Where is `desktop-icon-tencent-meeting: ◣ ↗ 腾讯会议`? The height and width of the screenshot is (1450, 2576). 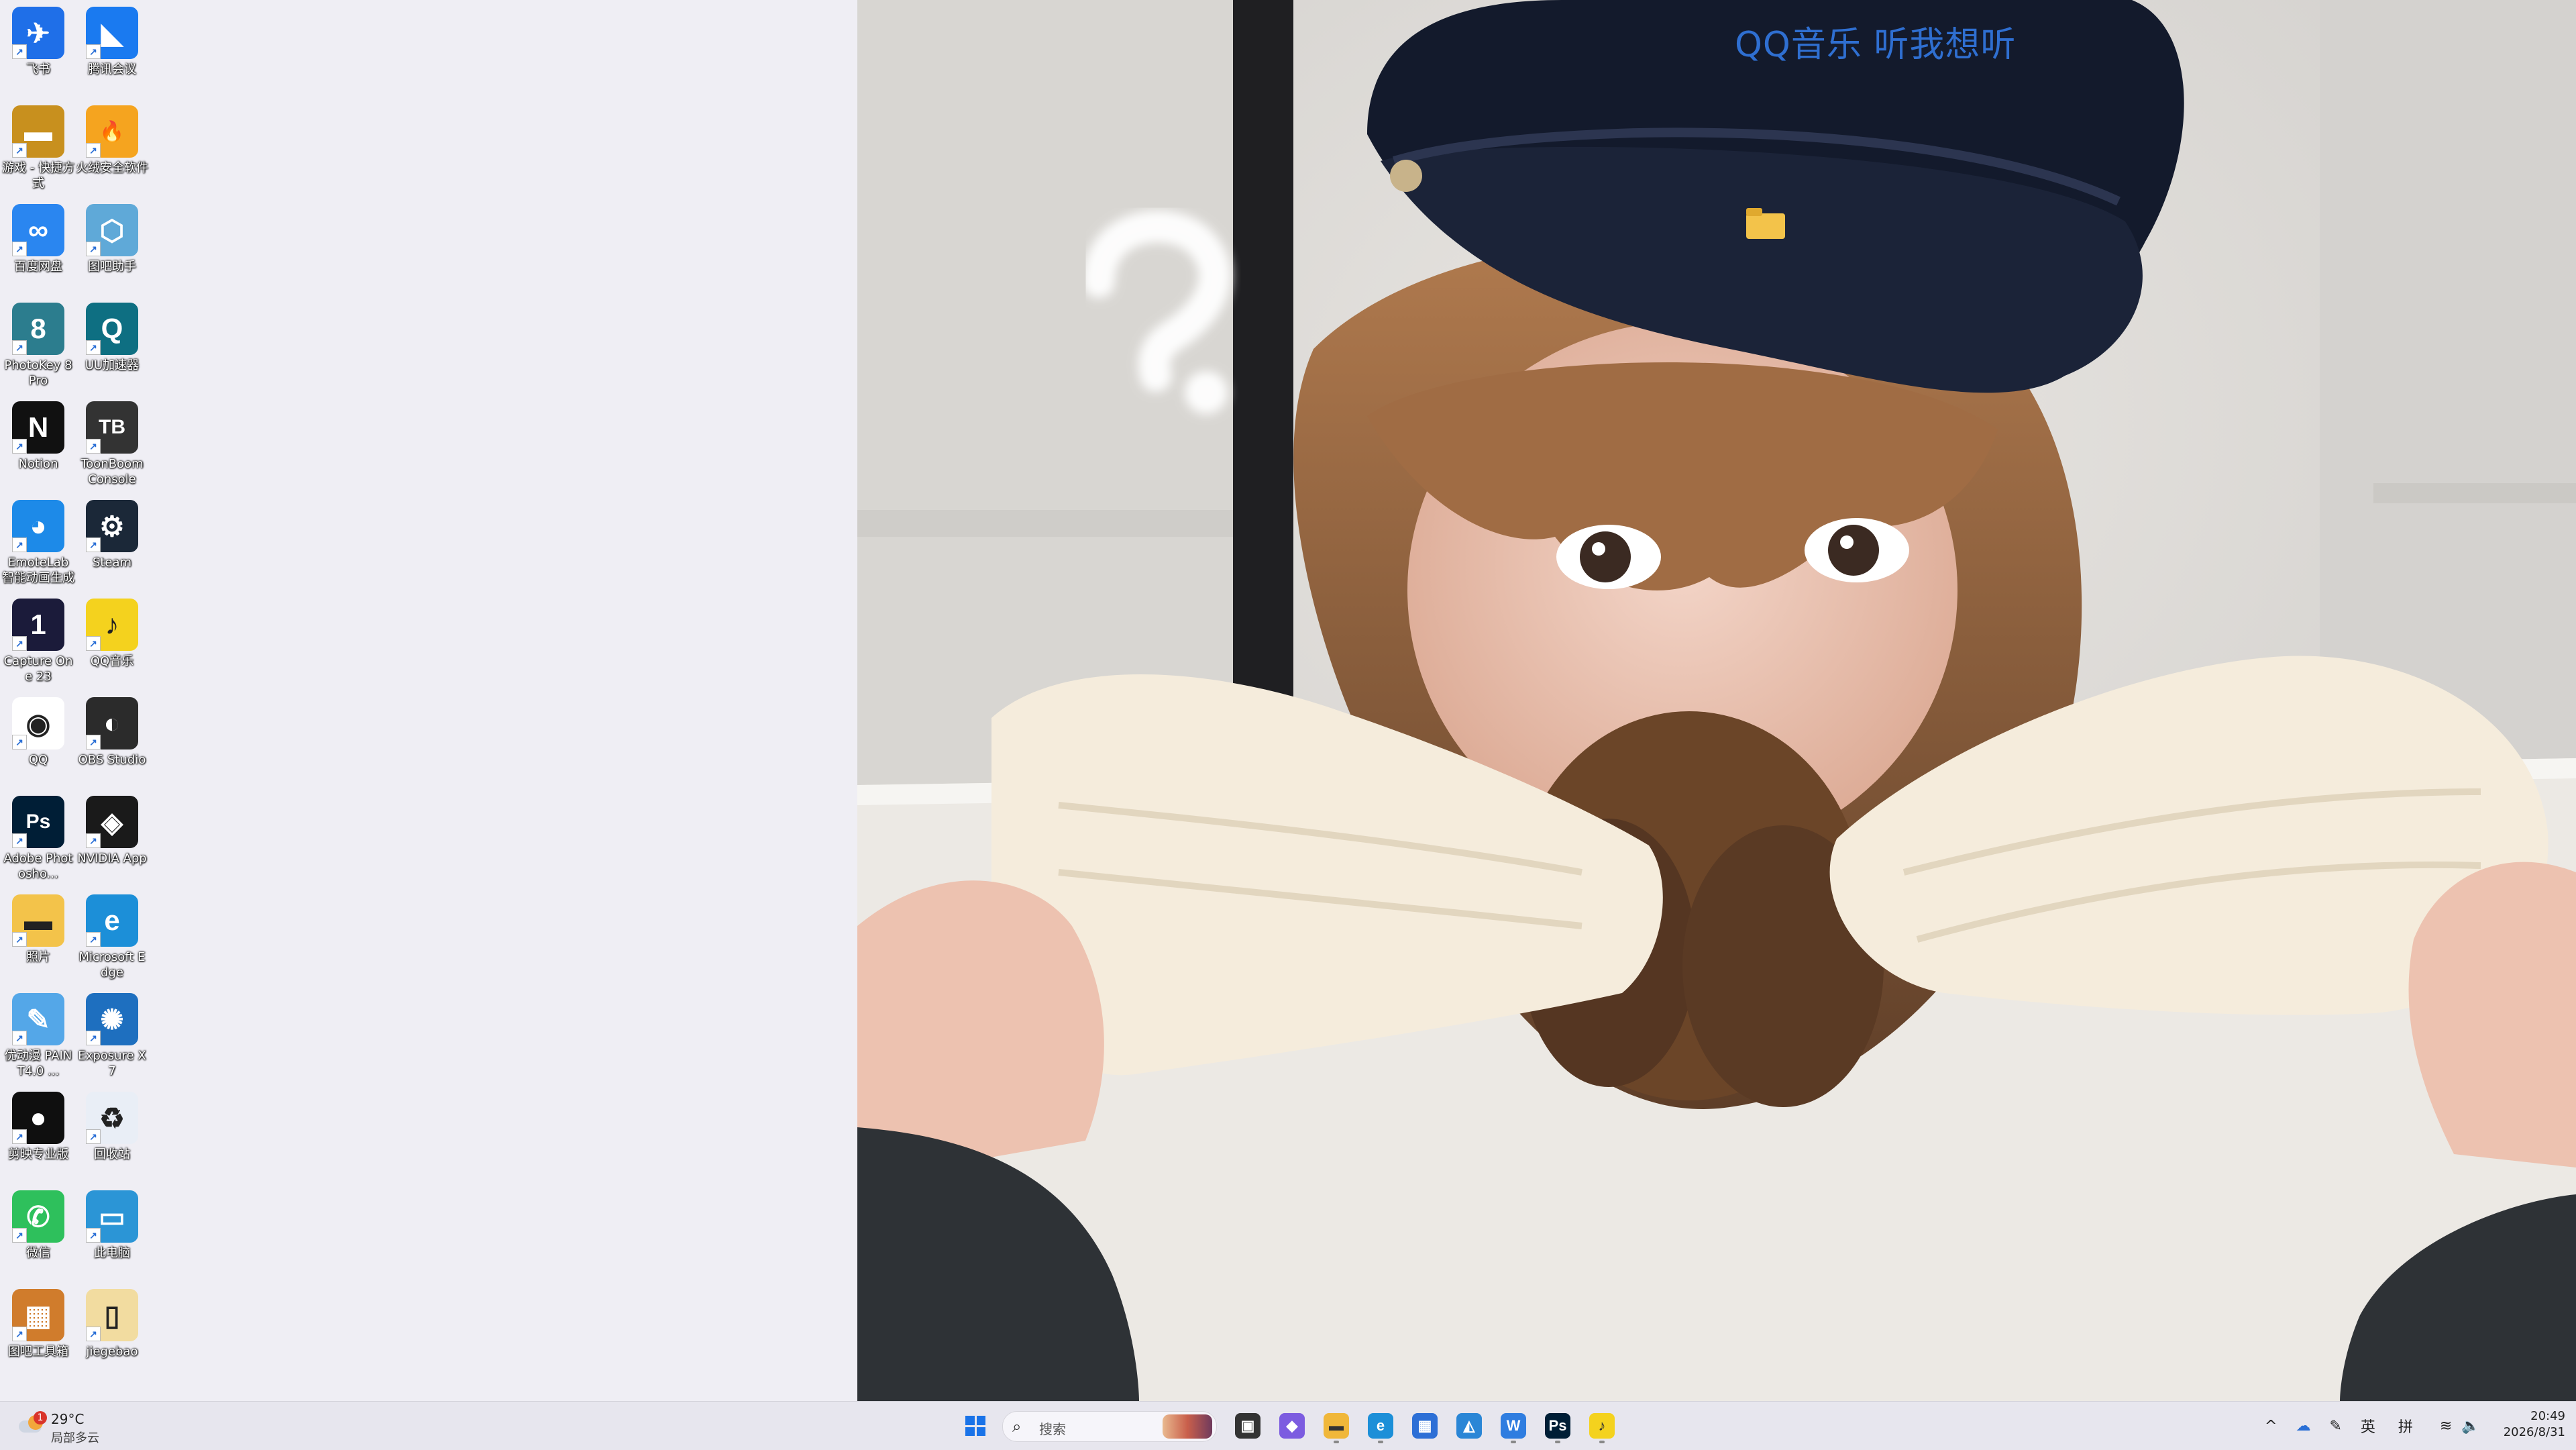 desktop-icon-tencent-meeting: ◣ ↗ 腾讯会议 is located at coordinates (112, 41).